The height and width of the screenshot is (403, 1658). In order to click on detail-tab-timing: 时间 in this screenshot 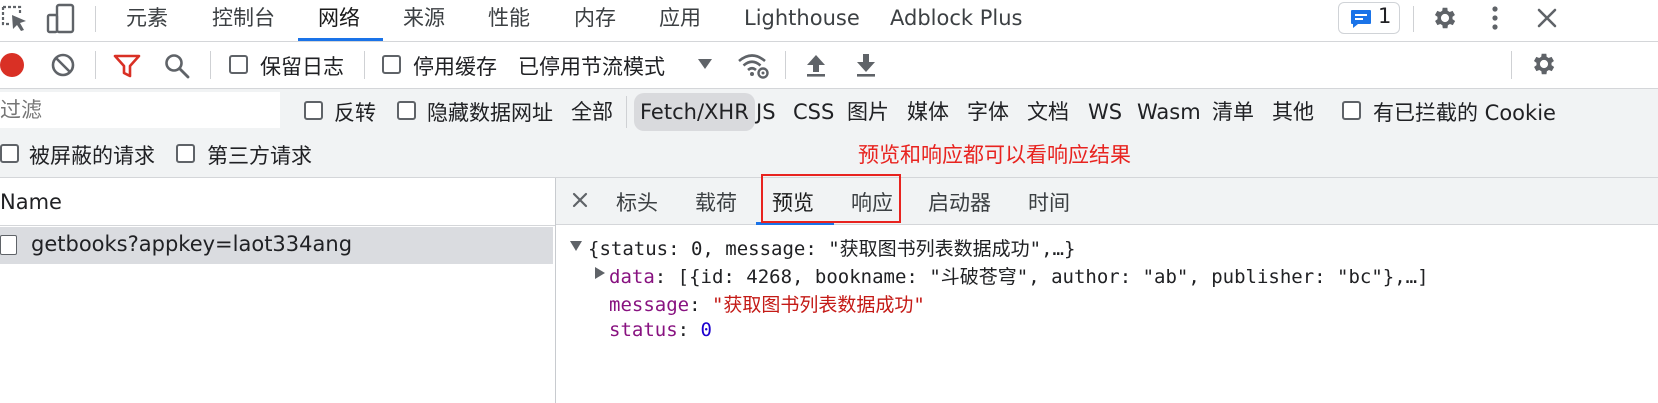, I will do `click(1049, 202)`.